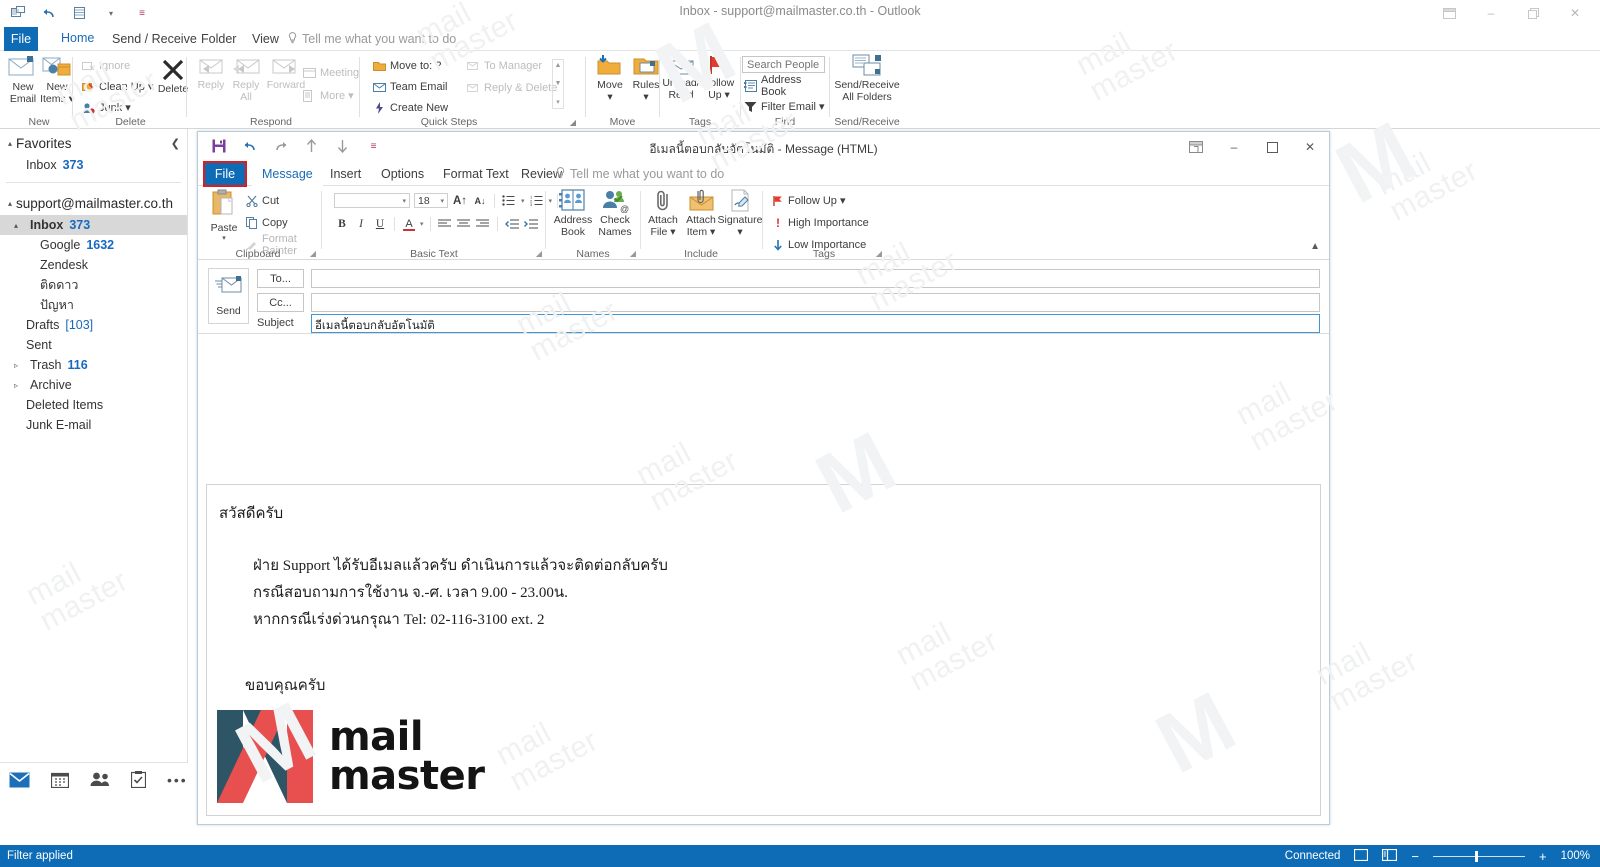 Image resolution: width=1600 pixels, height=867 pixels. I want to click on mail-nav-icon, so click(19, 780).